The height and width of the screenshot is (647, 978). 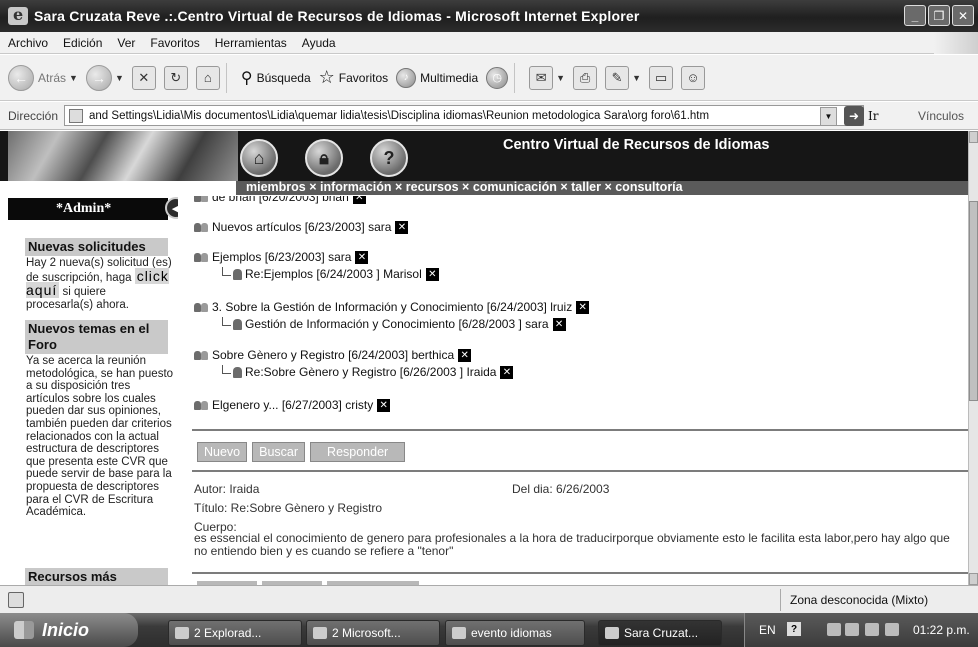 What do you see at coordinates (963, 15) in the screenshot?
I see `close-button: ✕` at bounding box center [963, 15].